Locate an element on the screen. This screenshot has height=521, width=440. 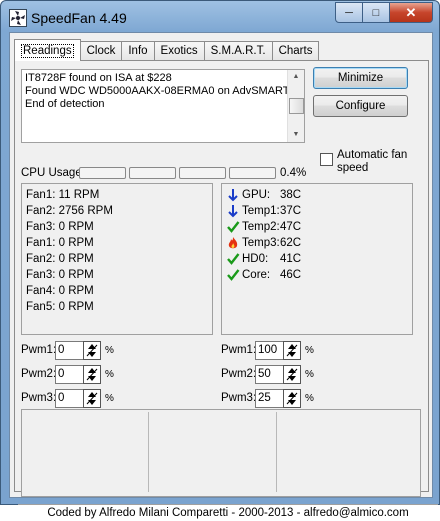
fan-reading: Fan1: 0 RPM is located at coordinates (60, 243).